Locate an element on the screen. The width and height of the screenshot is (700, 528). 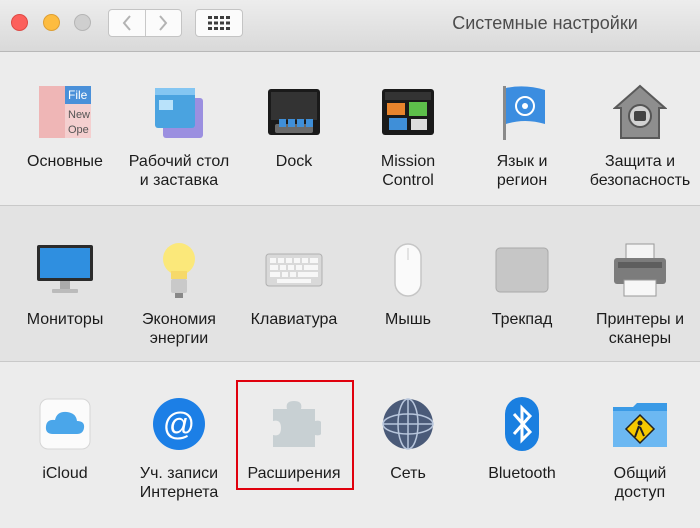
trackpad-icon is located at coordinates (522, 270).